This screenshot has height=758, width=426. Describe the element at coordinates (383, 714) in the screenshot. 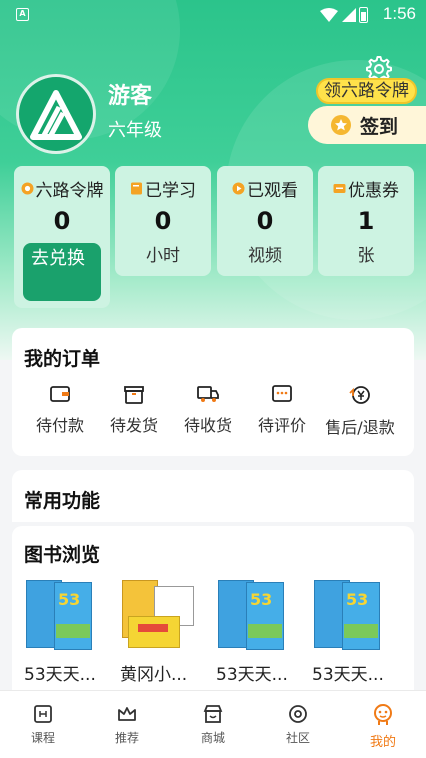

I see `mine-icon` at that location.